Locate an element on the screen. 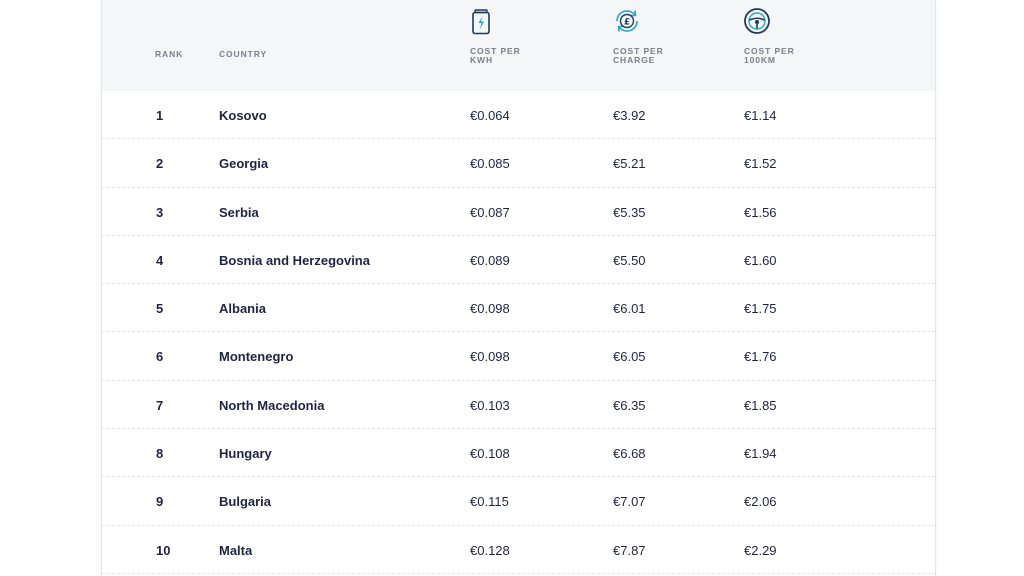 Image resolution: width=1024 pixels, height=576 pixels. cell-country: Albania is located at coordinates (242, 309).